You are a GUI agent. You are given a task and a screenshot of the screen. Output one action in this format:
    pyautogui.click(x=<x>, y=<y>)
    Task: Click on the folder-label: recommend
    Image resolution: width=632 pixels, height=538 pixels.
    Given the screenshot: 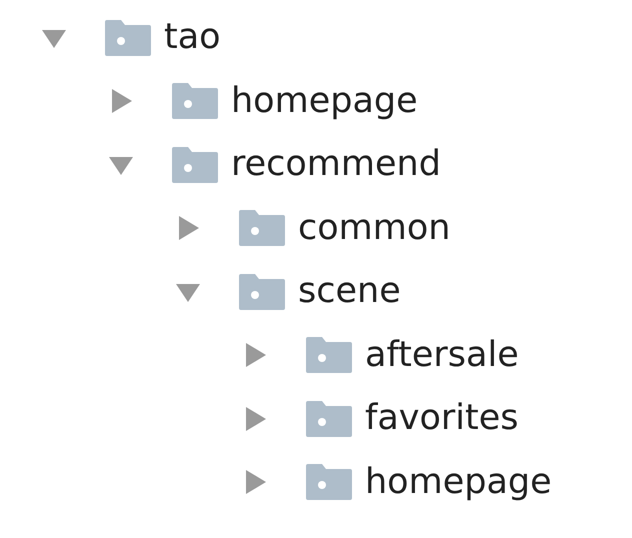 What is the action you would take?
    pyautogui.click(x=336, y=164)
    